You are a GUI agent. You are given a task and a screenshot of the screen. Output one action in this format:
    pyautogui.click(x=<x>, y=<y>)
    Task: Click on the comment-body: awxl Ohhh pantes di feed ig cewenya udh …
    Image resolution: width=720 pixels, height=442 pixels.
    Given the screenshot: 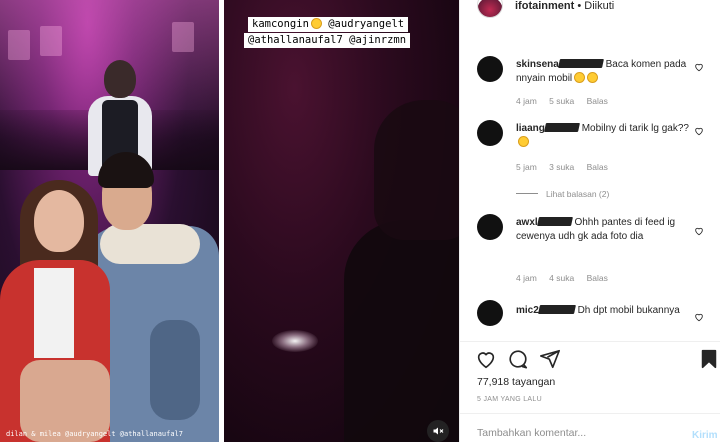 What is the action you would take?
    pyautogui.click(x=606, y=230)
    